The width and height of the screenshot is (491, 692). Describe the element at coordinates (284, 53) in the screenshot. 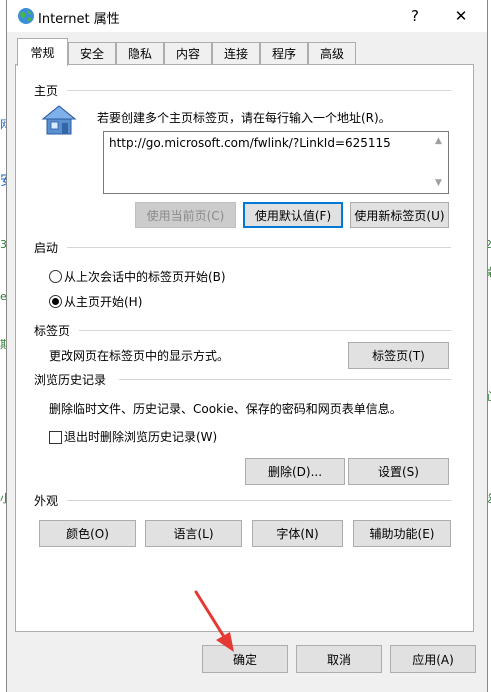

I see `tab-programs: 程序` at that location.